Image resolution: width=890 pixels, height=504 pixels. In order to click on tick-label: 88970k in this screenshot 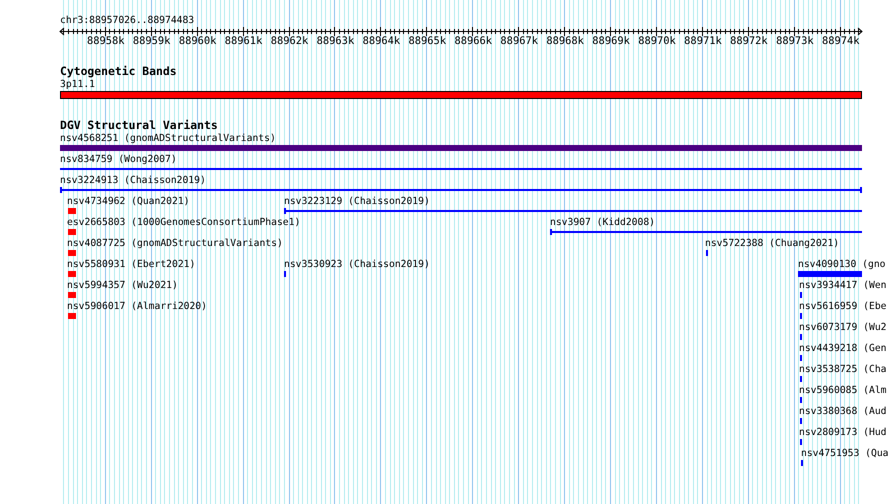, I will do `click(657, 41)`.